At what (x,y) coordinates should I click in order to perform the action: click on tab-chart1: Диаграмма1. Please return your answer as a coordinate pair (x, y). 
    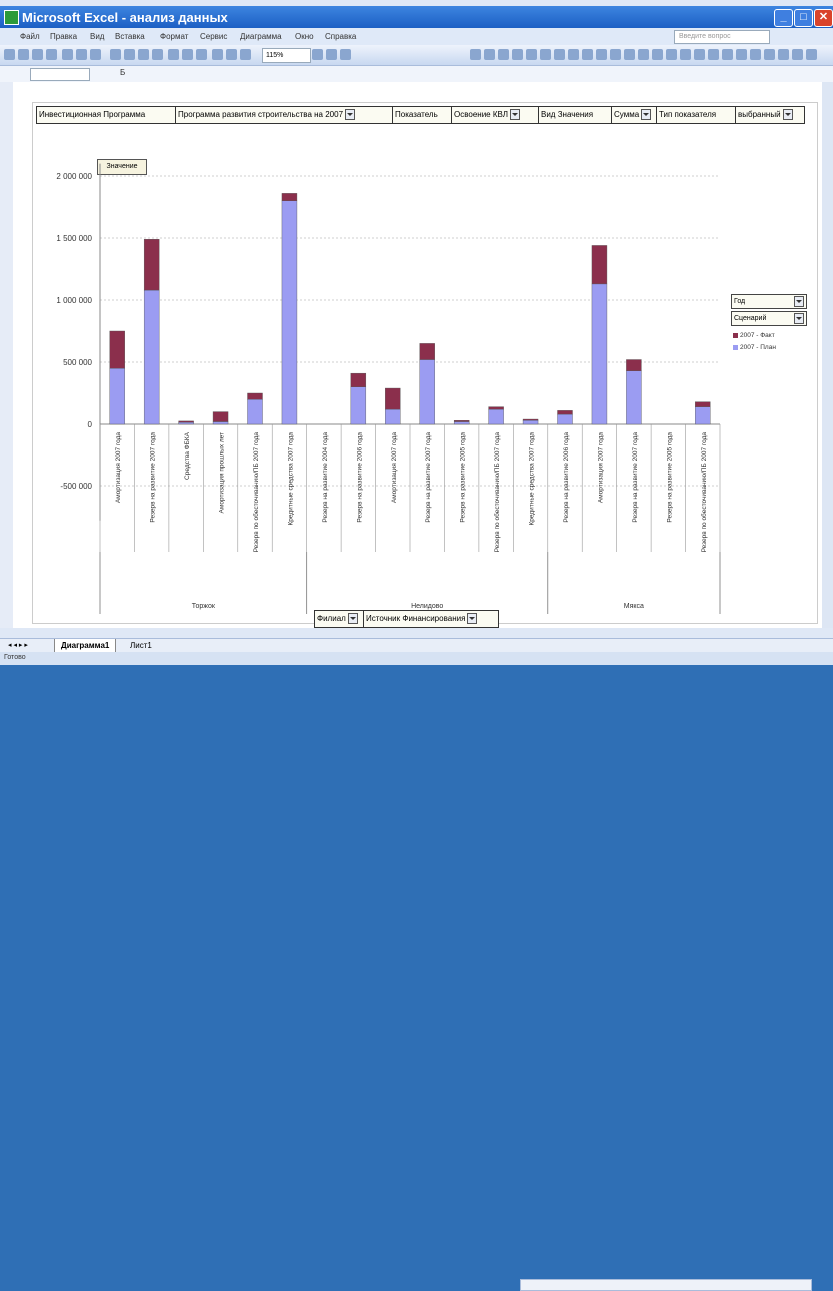
    Looking at the image, I should click on (85, 646).